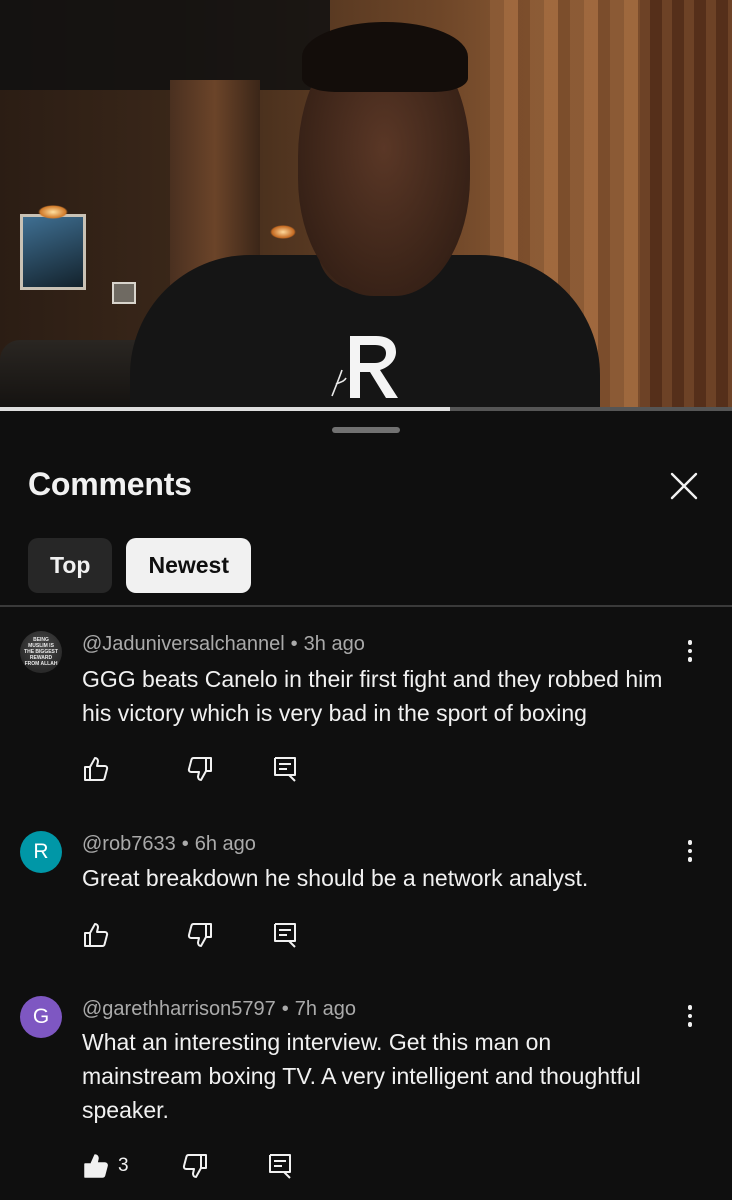 The height and width of the screenshot is (1200, 732). I want to click on comment-actions: 3, so click(187, 1166).